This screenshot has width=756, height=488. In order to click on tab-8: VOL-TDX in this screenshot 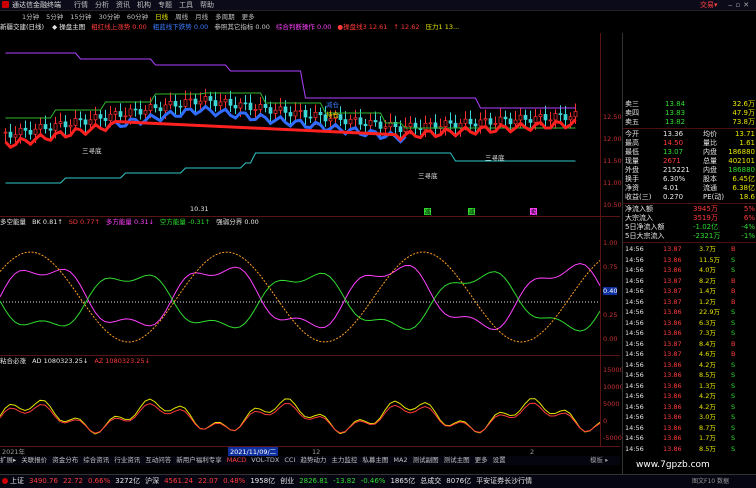, I will do `click(265, 460)`.